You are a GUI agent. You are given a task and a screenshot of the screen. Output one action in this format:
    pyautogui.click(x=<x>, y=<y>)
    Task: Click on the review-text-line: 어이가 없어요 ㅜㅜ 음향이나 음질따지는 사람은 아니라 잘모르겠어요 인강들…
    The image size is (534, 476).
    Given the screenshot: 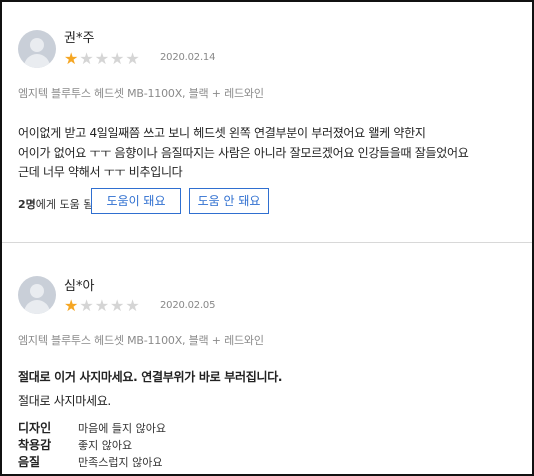 What is the action you would take?
    pyautogui.click(x=243, y=153)
    